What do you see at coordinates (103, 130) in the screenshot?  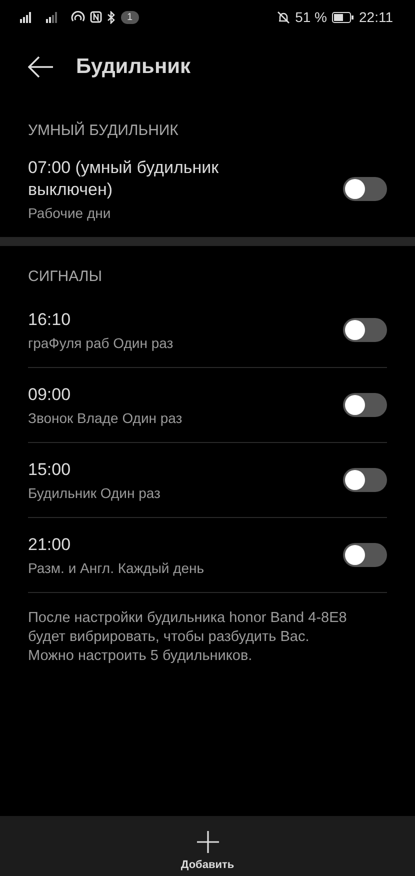 I see `section-title: УМНЫЙ БУДИЛЬНИК` at bounding box center [103, 130].